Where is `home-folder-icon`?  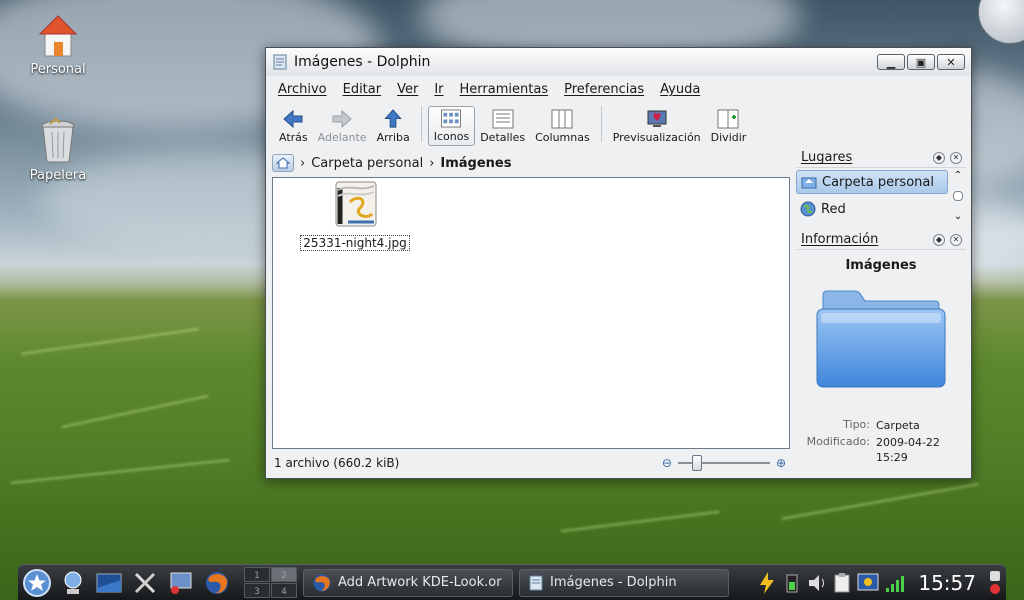 home-folder-icon is located at coordinates (809, 183).